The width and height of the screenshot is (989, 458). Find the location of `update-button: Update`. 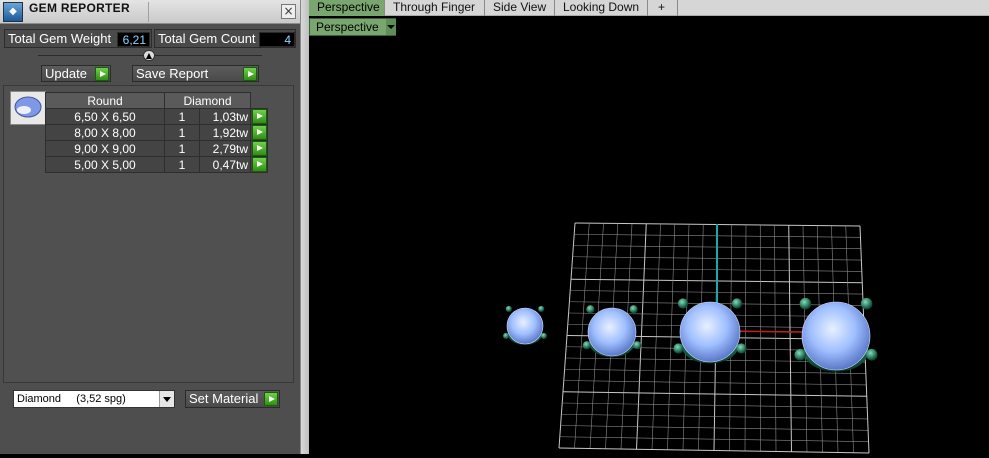

update-button: Update is located at coordinates (76, 73).